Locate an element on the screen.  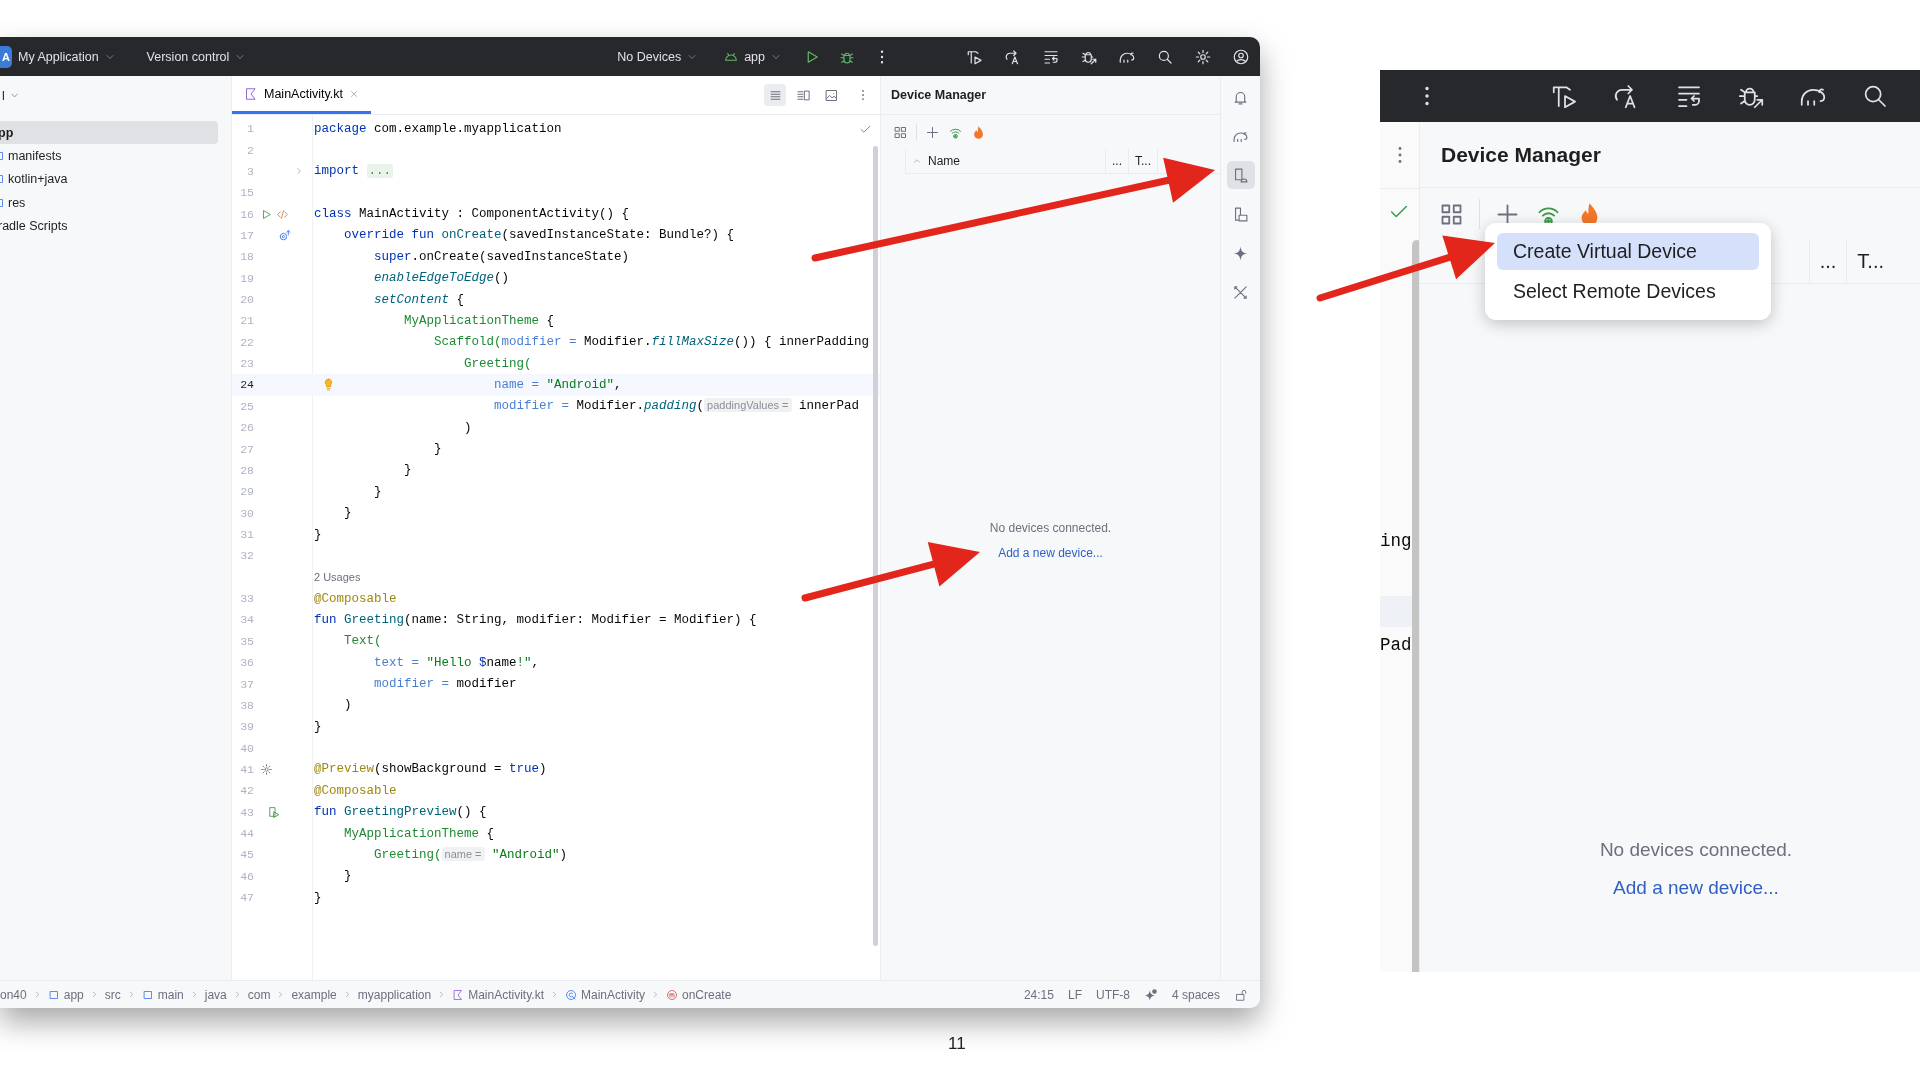
usages-hint: 2 Usages is located at coordinates (336, 577).